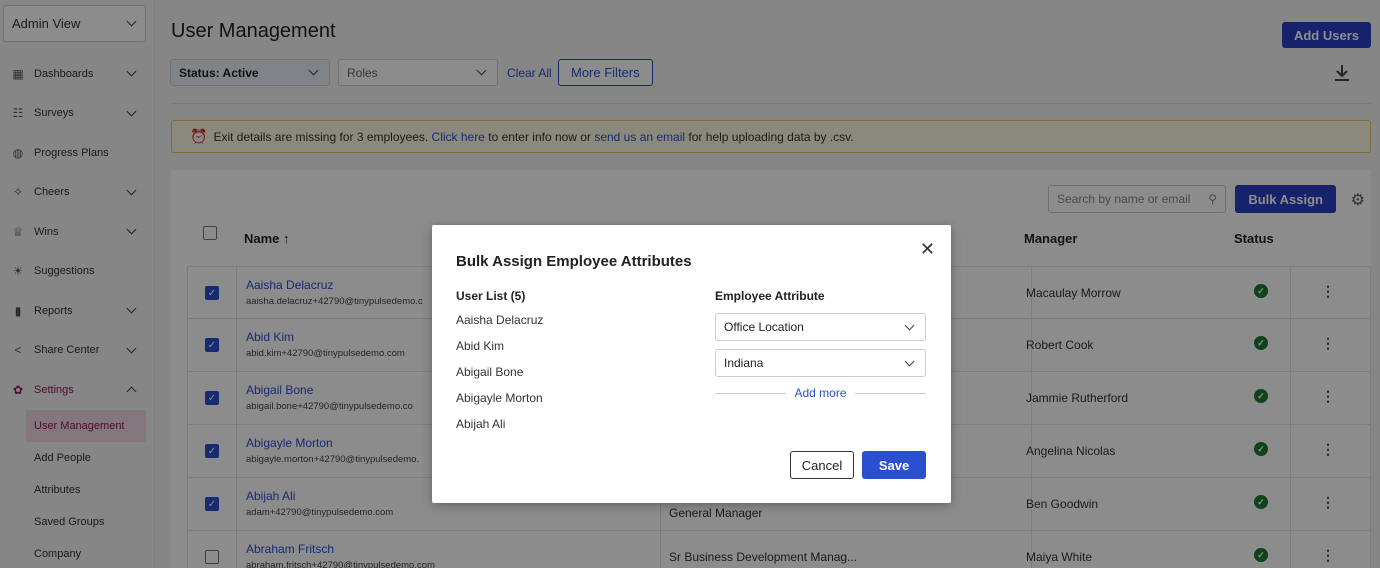 The width and height of the screenshot is (1380, 568). What do you see at coordinates (820, 363) in the screenshot?
I see `attribute-value-select: Indiana` at bounding box center [820, 363].